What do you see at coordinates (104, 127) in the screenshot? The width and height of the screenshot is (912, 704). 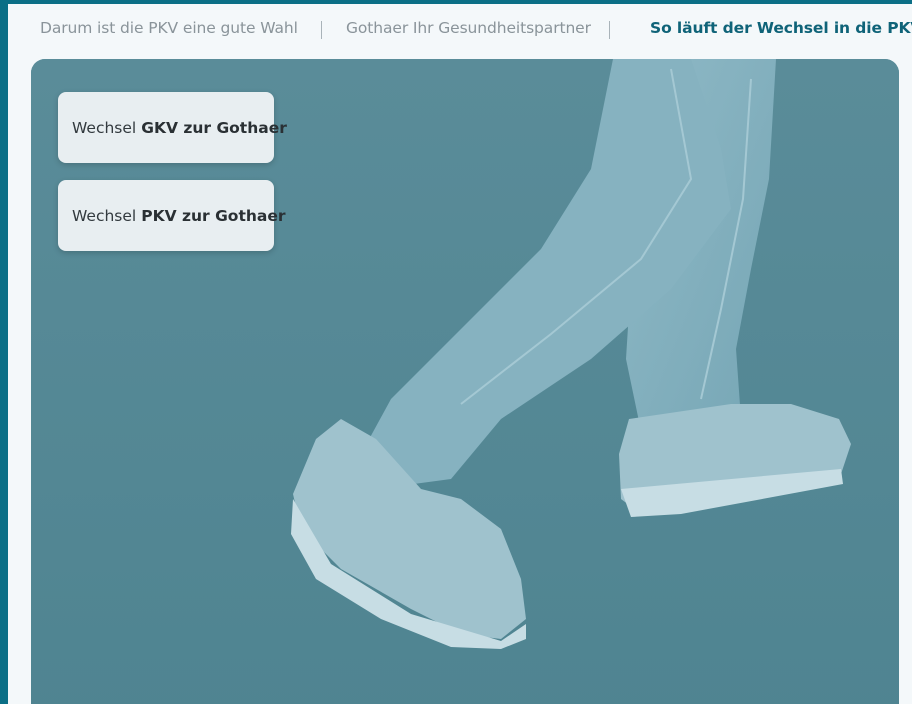 I see `switch-gkv-prefix: Wechsel` at bounding box center [104, 127].